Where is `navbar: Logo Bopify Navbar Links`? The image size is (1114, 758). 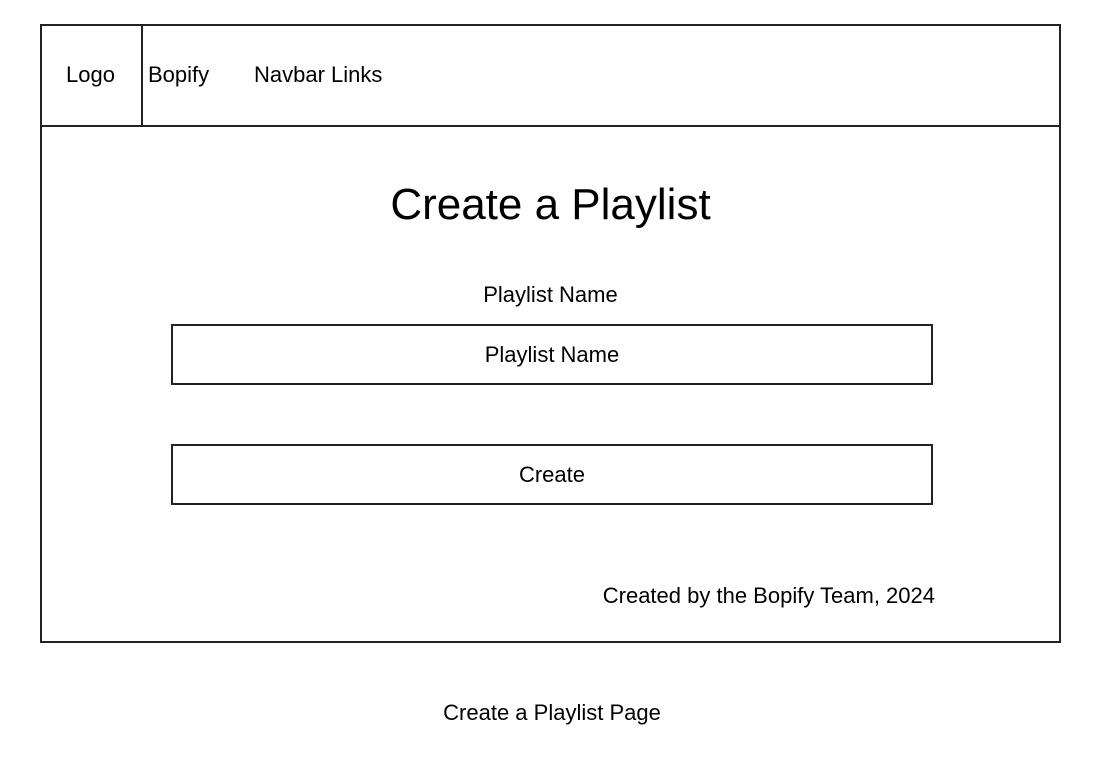
navbar: Logo Bopify Navbar Links is located at coordinates (550, 76).